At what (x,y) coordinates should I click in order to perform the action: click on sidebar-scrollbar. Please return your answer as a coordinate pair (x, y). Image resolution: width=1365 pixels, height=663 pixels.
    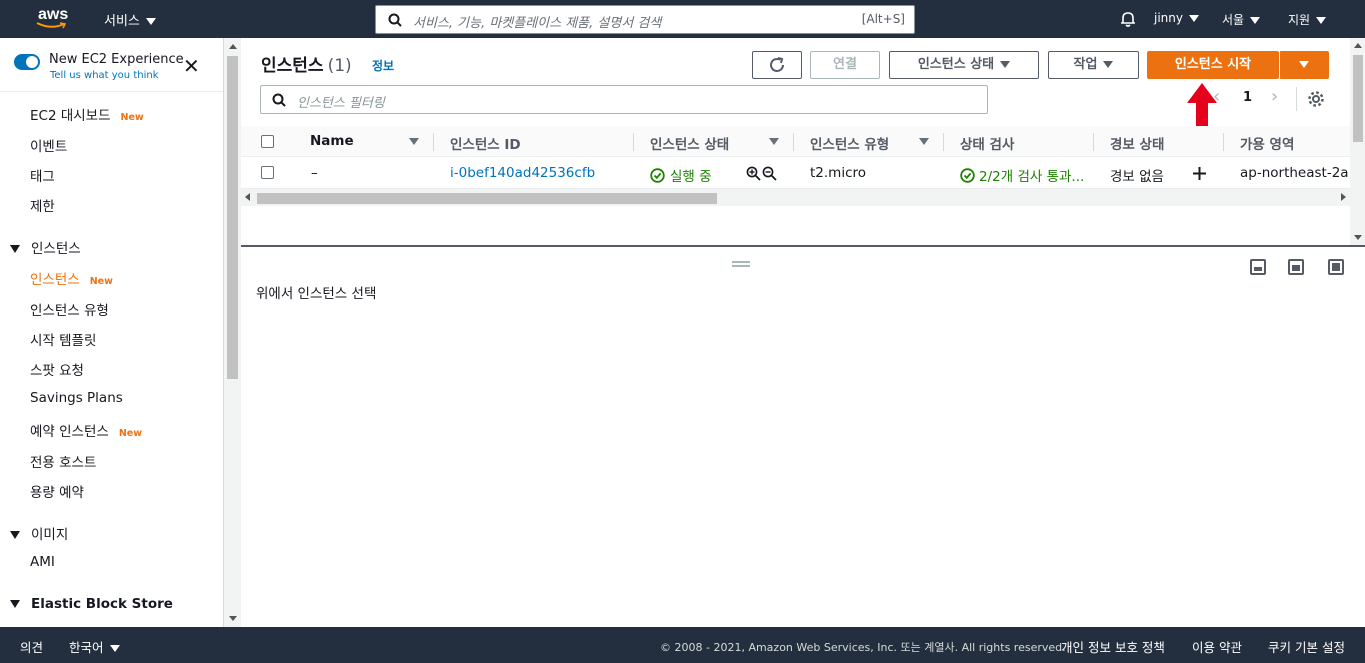
    Looking at the image, I should click on (232, 332).